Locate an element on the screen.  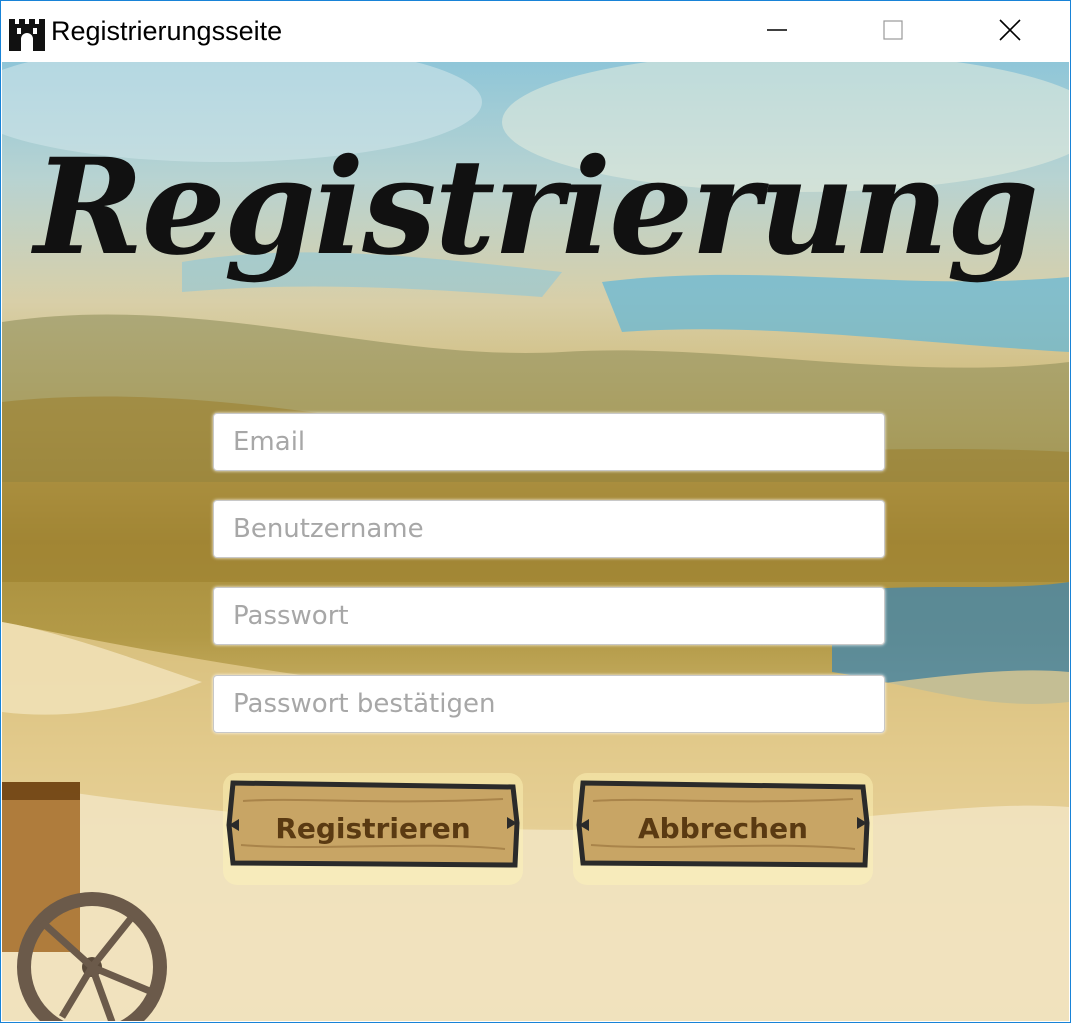
cancel-button: Abbrechen is located at coordinates (723, 826).